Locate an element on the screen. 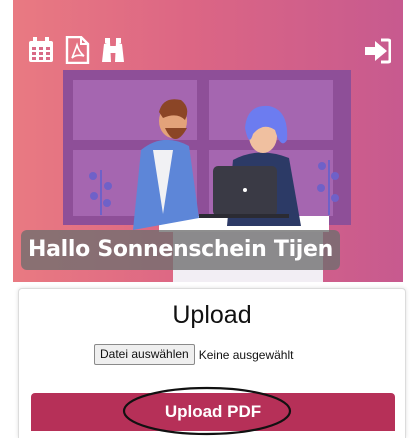  calendar-icon is located at coordinates (41, 50).